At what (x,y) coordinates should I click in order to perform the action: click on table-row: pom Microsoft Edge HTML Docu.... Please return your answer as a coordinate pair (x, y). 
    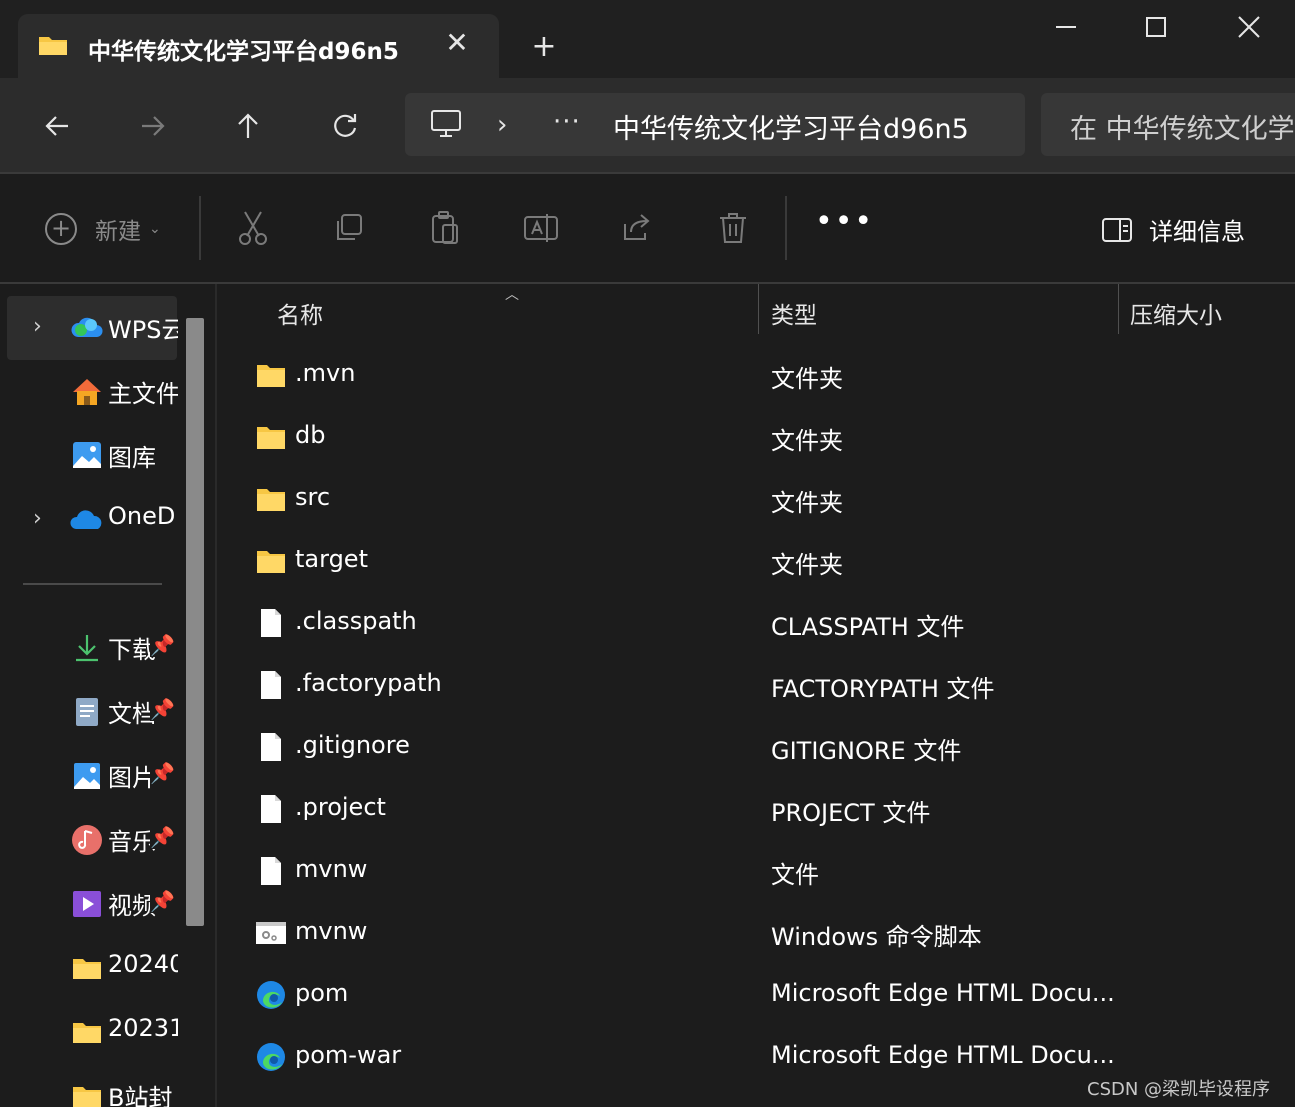
    Looking at the image, I should click on (755, 995).